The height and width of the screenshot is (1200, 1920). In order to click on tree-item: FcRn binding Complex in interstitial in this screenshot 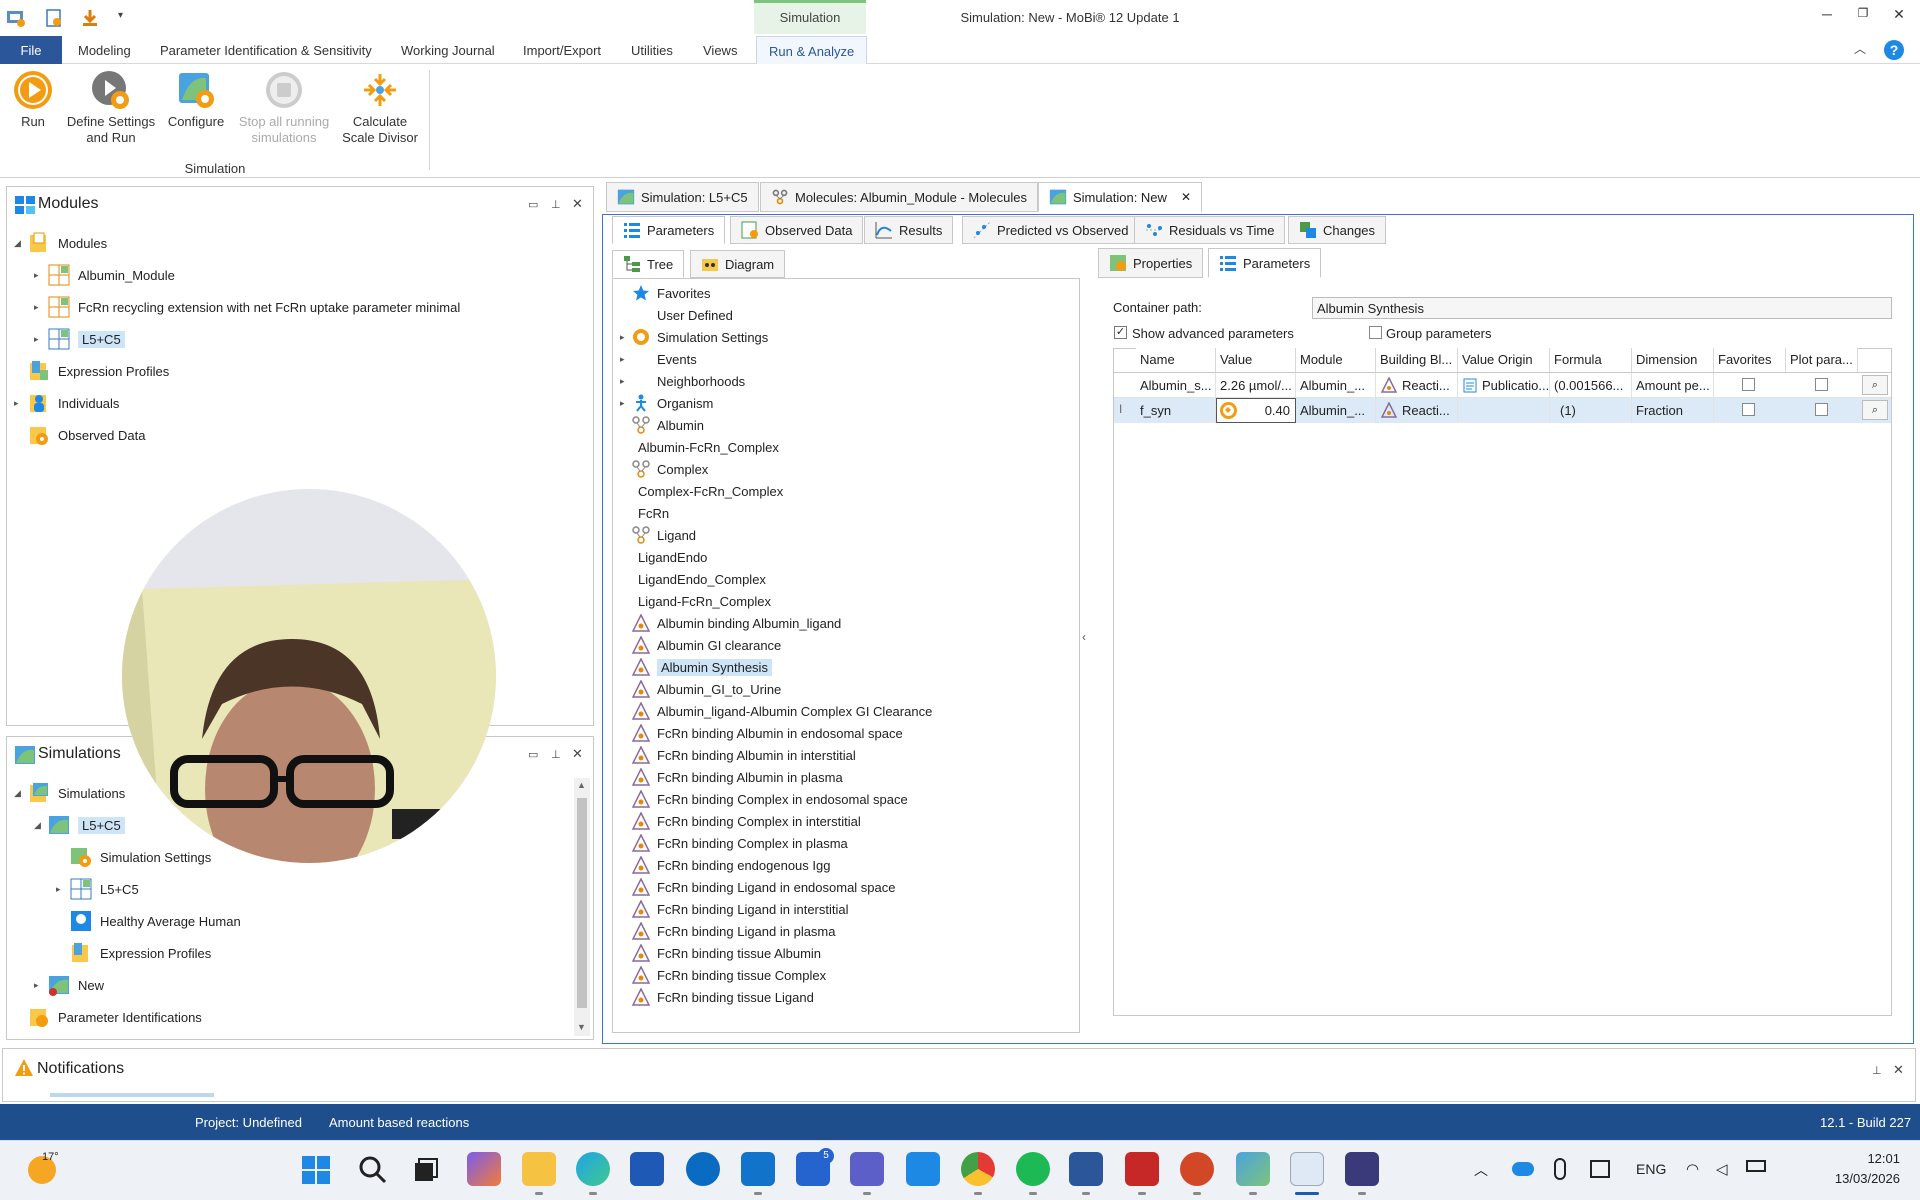, I will do `click(746, 821)`.